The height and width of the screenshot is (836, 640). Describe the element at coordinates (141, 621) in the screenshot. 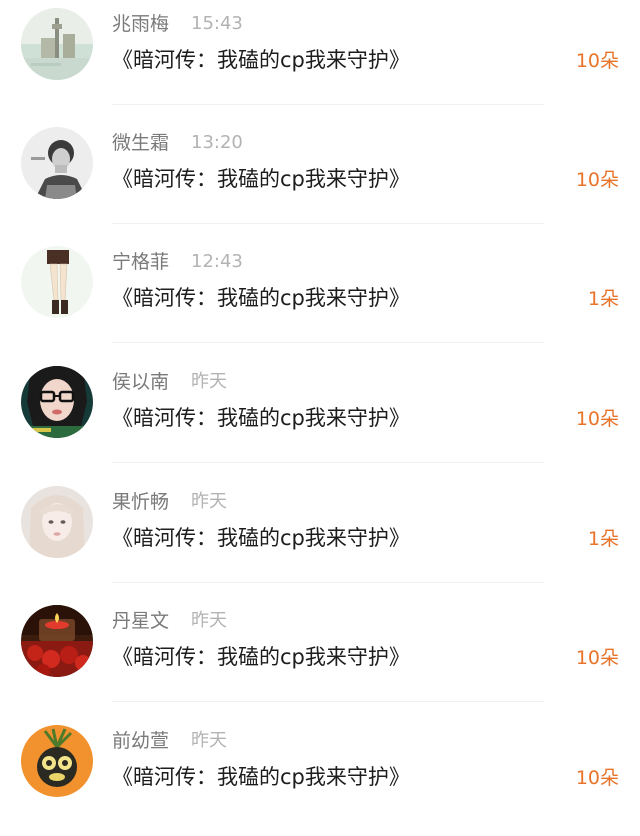

I see `sender-name: 丹星文` at that location.